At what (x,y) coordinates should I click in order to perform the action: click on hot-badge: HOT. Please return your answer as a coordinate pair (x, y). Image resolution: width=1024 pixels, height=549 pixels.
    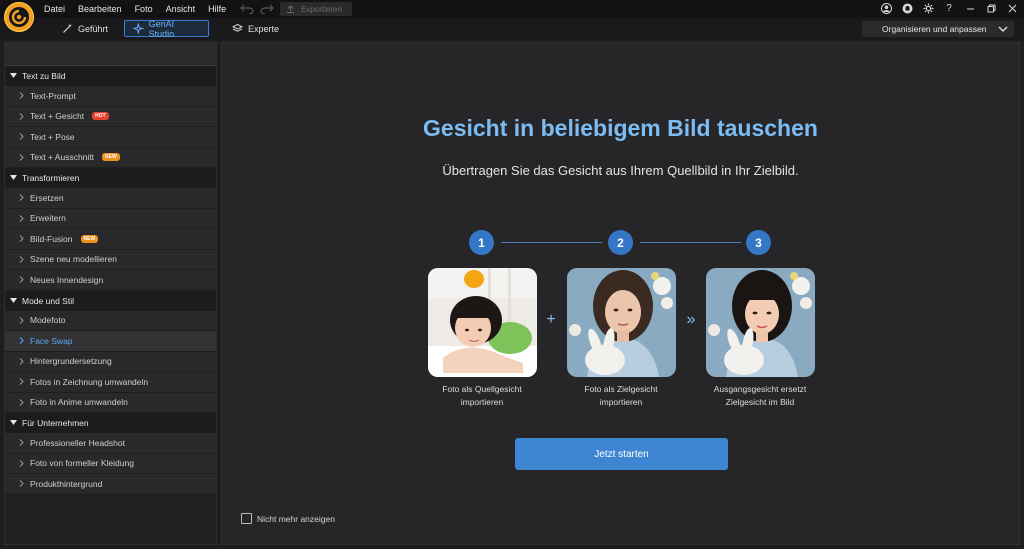
    Looking at the image, I should click on (100, 116).